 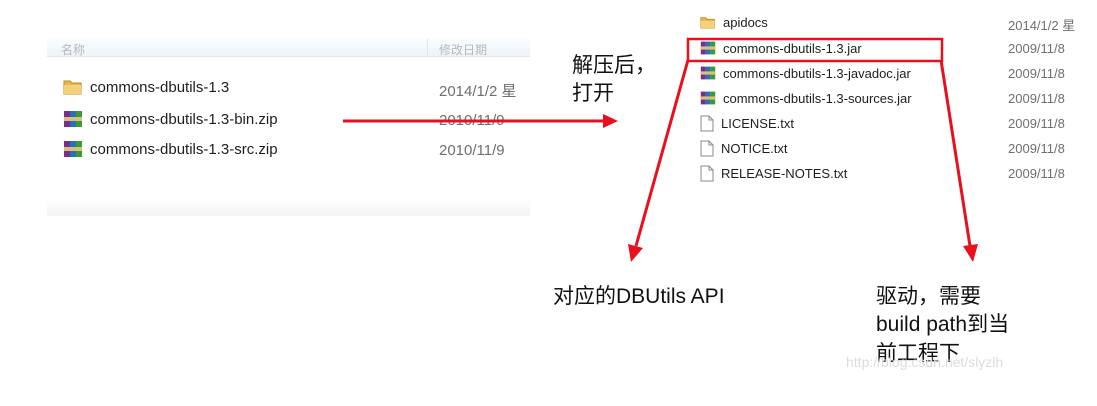 What do you see at coordinates (955, 153) in the screenshot?
I see `driver-arrow-line` at bounding box center [955, 153].